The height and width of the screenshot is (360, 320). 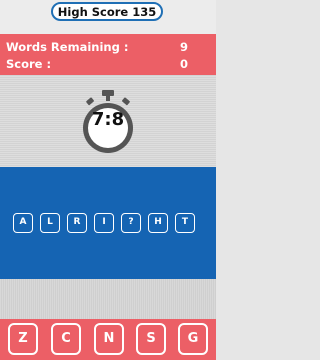 I want to click on stats-panel: Words Remaining : 9 Score : 0, so click(x=108, y=54).